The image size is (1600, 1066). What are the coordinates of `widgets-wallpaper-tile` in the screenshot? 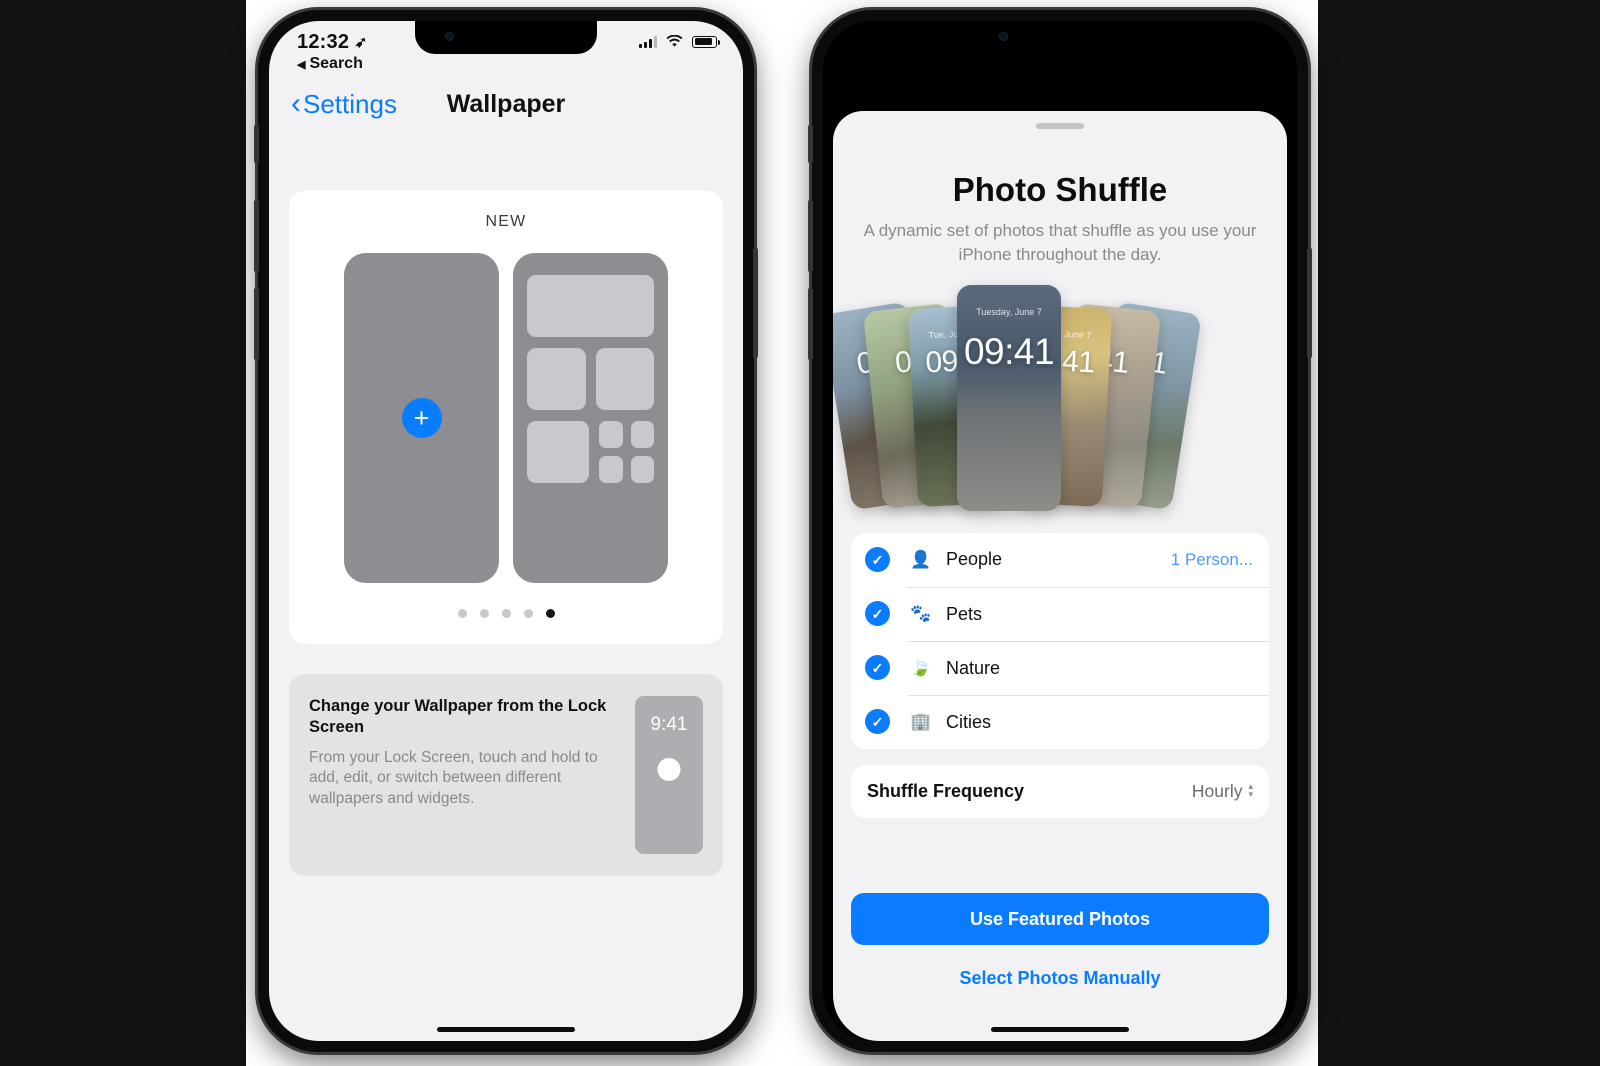 It's located at (590, 418).